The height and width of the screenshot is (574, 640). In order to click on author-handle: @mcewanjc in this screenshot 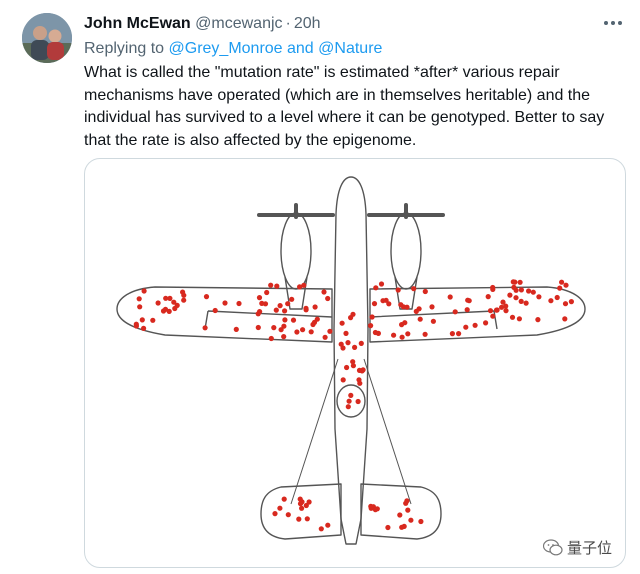, I will do `click(238, 23)`.